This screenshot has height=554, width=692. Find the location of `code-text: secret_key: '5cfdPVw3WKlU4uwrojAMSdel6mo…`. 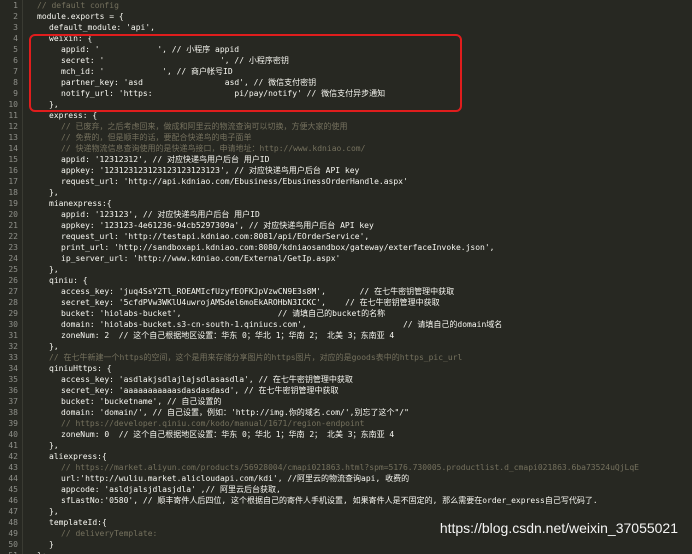

code-text: secret_key: '5cfdPVw3WKlU4uwrojAMSdel6mo… is located at coordinates (250, 302).